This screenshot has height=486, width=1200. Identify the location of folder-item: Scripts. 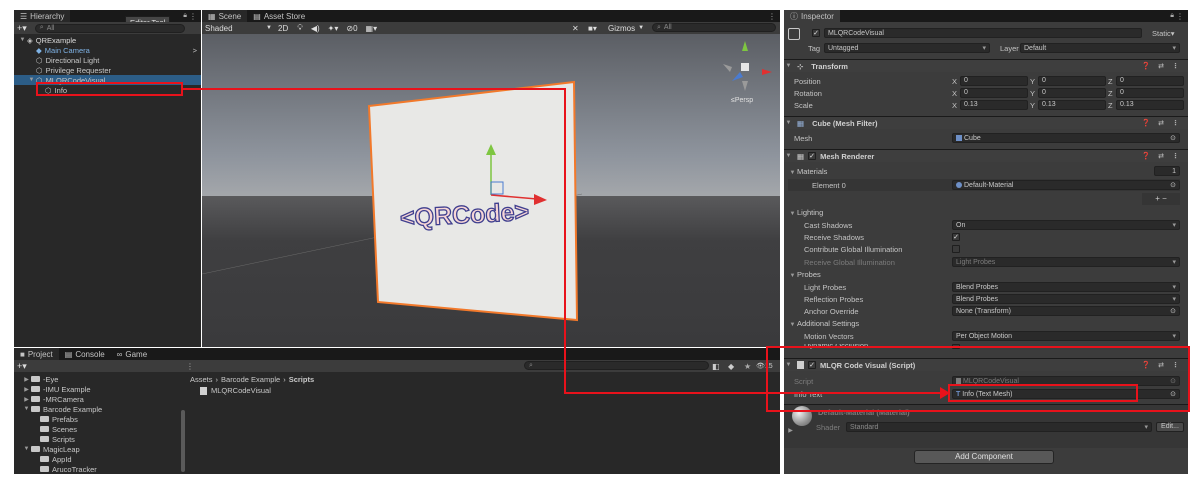
(99, 439).